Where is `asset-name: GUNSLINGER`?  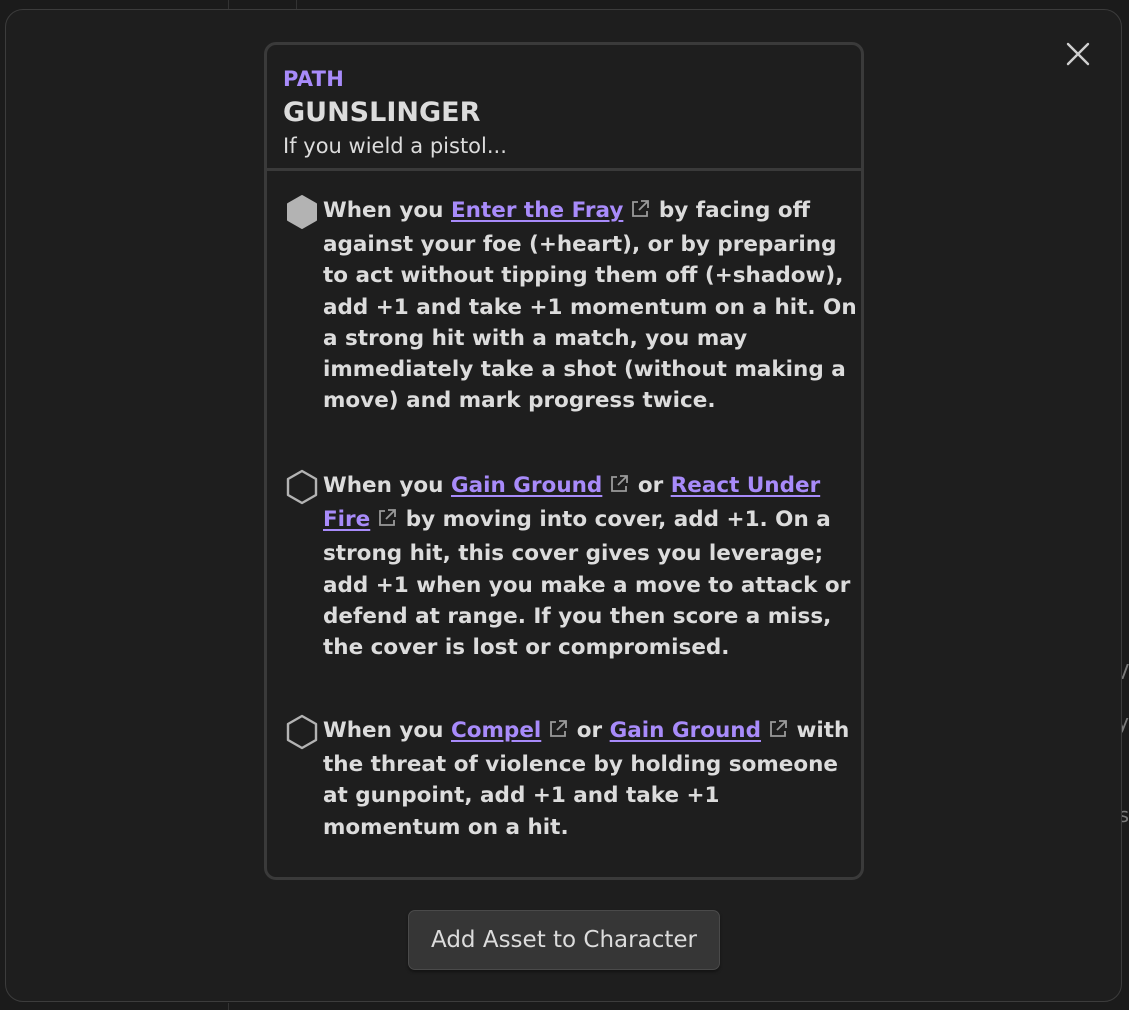
asset-name: GUNSLINGER is located at coordinates (382, 112).